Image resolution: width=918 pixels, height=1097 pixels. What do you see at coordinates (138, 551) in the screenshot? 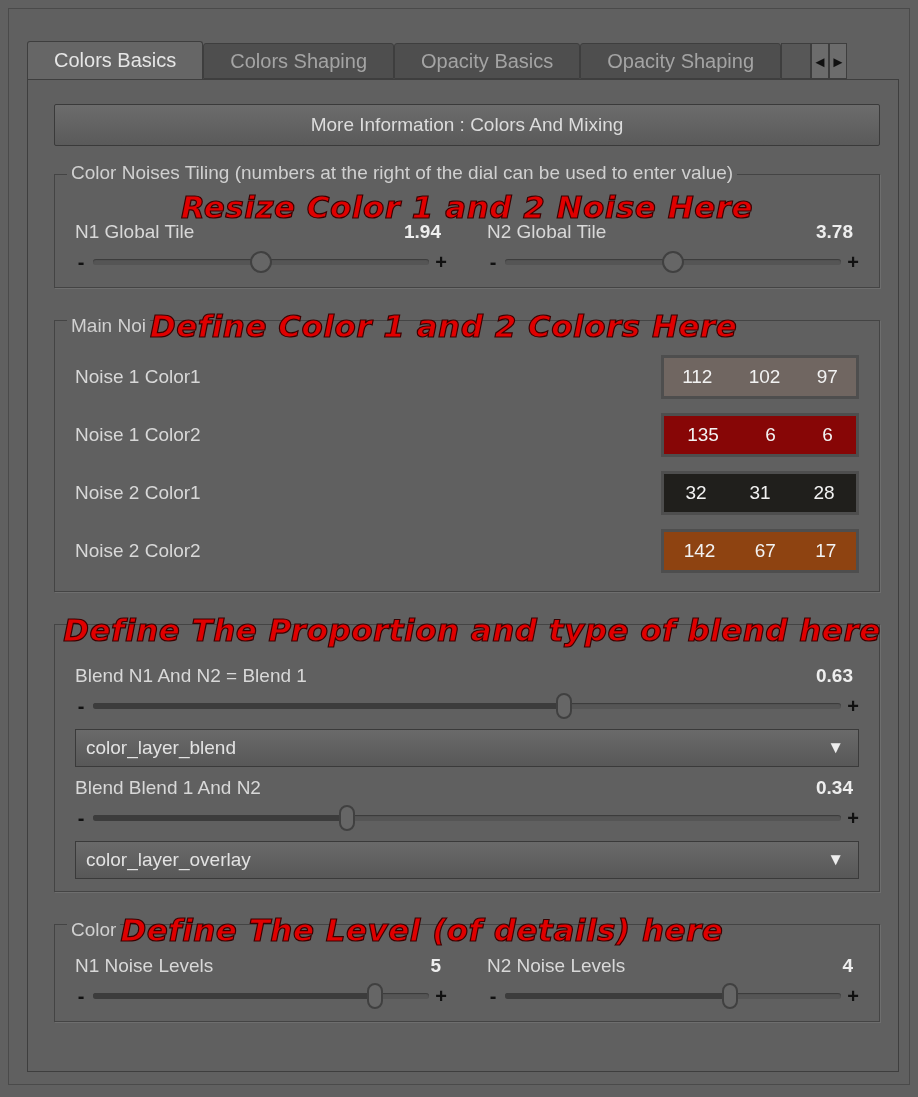
I see `color-label: Noise 2 Color2` at bounding box center [138, 551].